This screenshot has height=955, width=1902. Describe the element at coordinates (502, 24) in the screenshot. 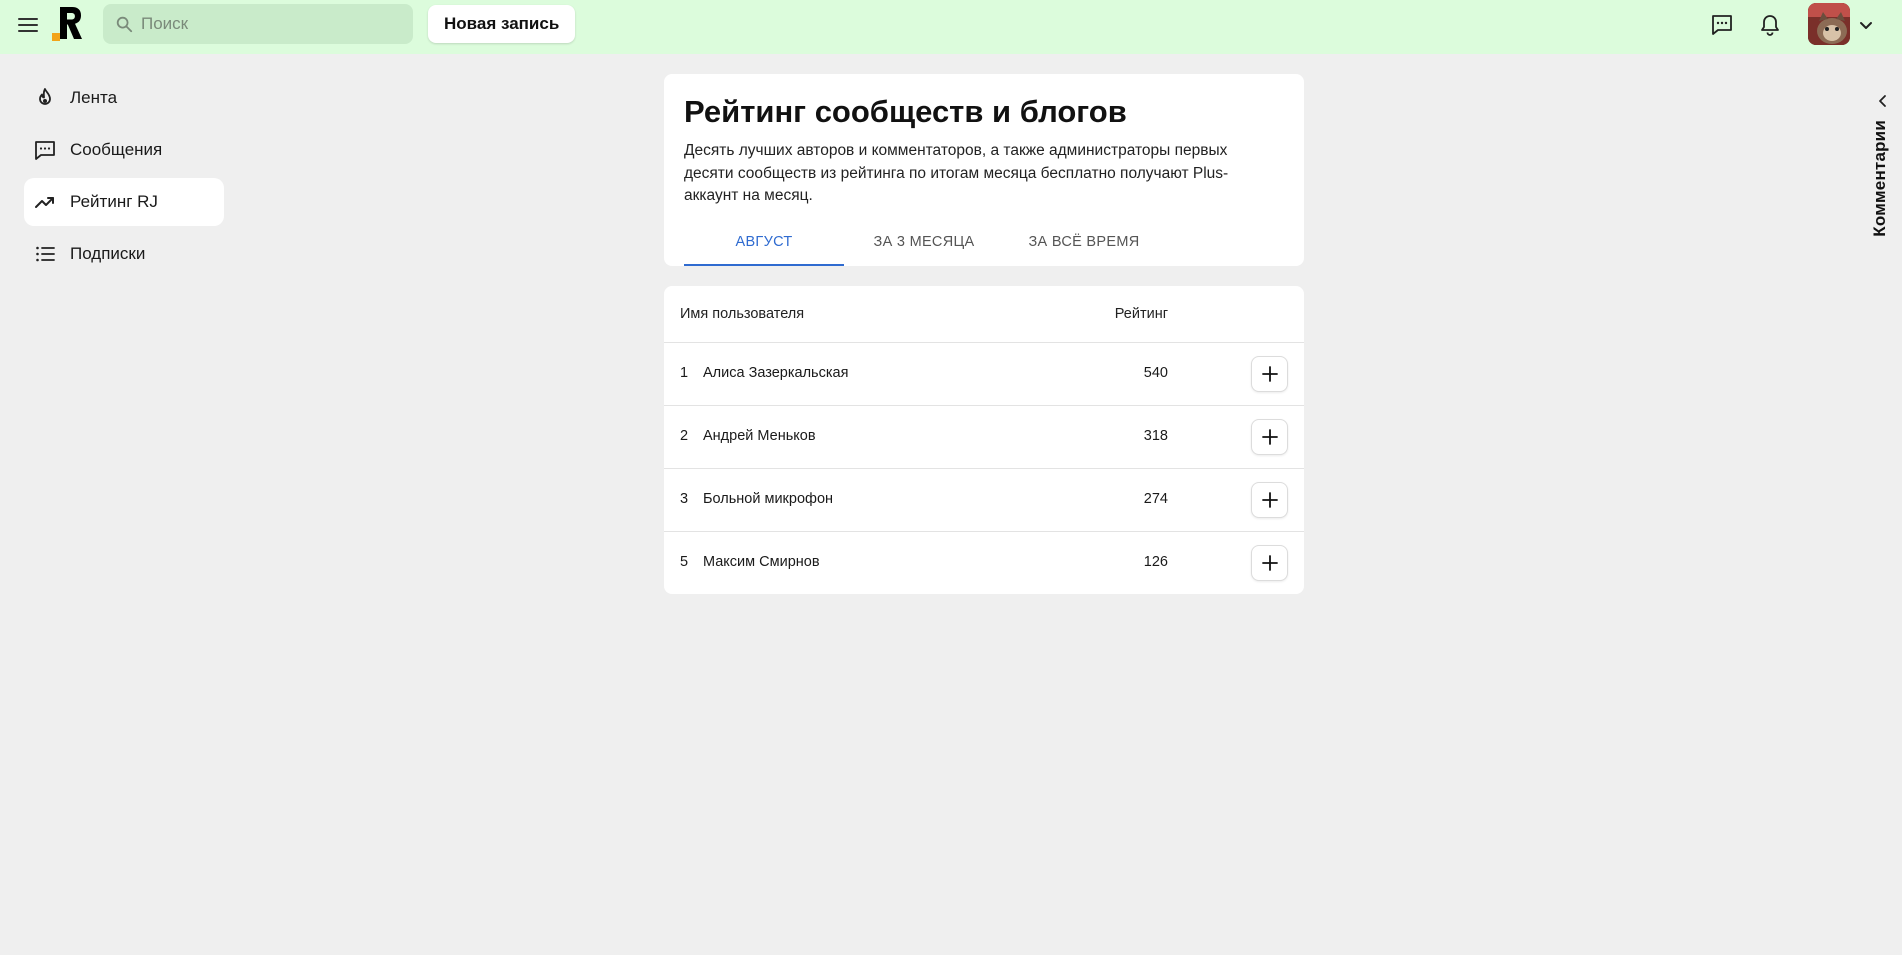

I see `new-post-button: Новая запись` at that location.